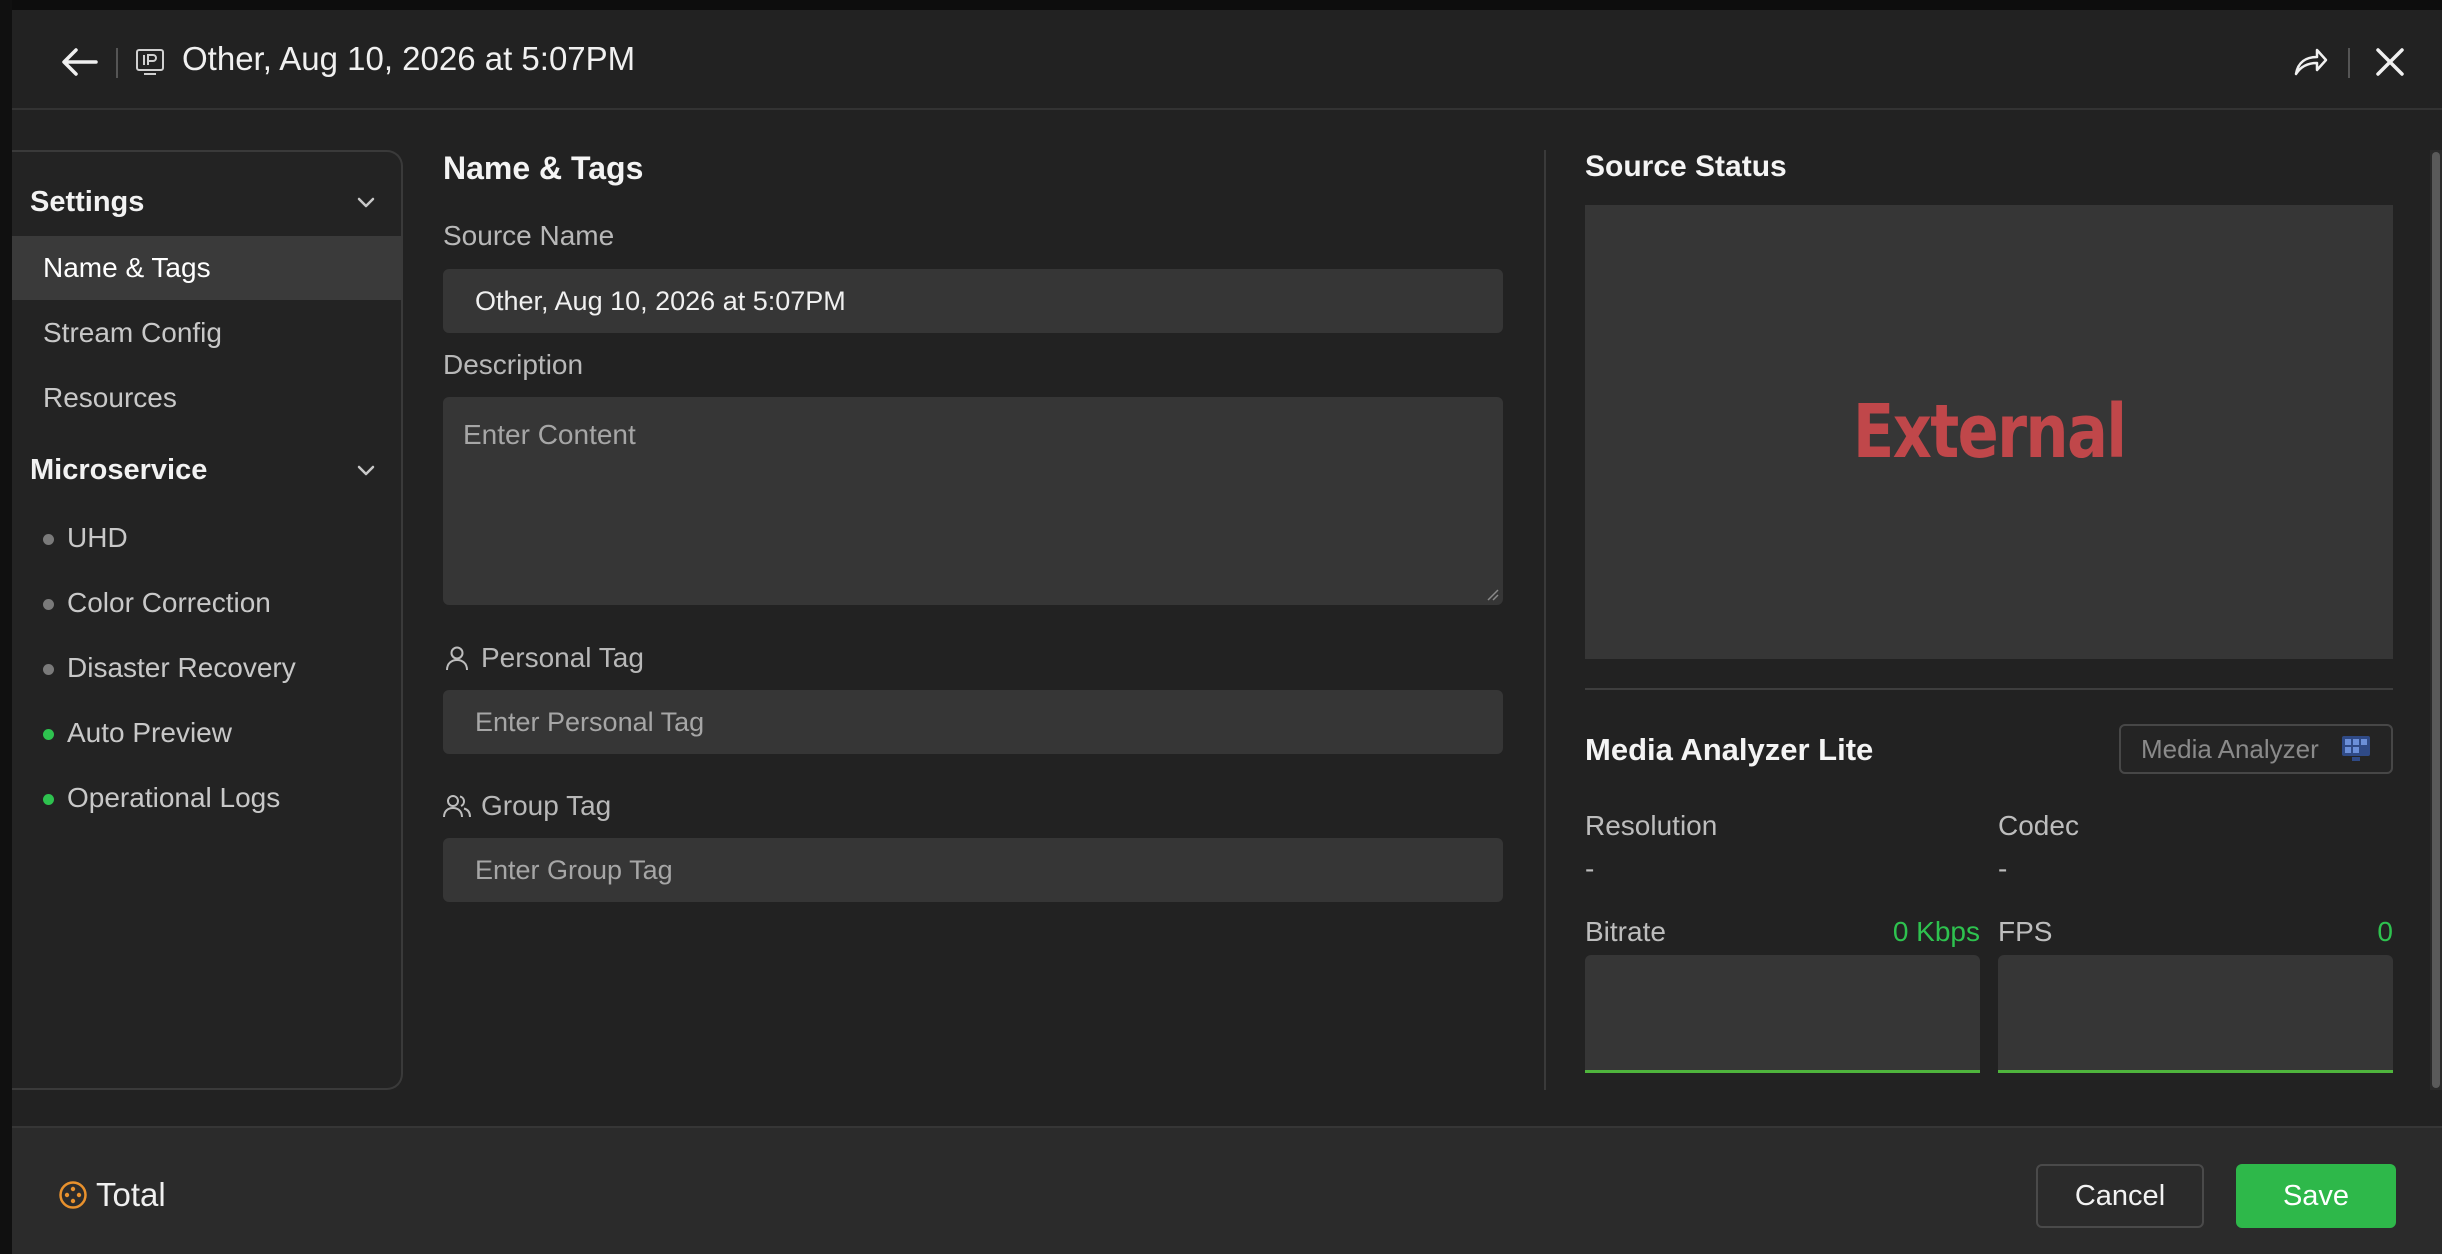 The width and height of the screenshot is (2442, 1254). I want to click on group-tag-input: Enter Group Tag, so click(973, 870).